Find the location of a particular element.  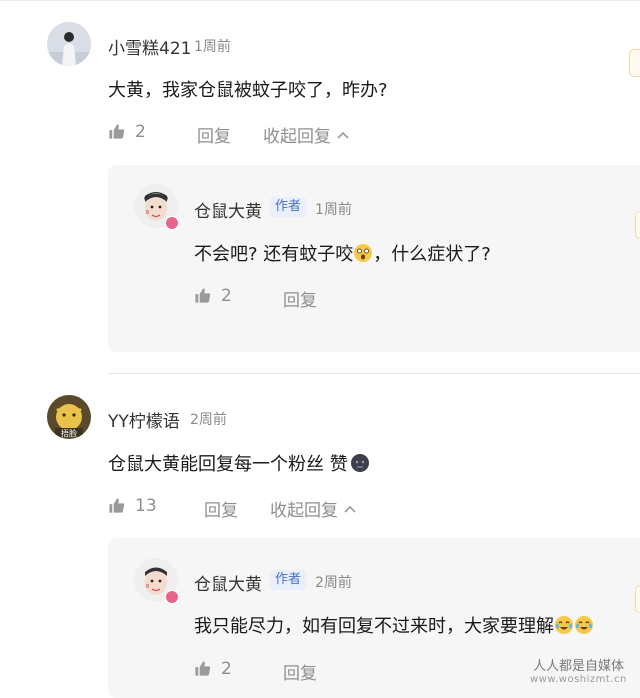

reply-text: 我只能尽力，如有回复不过来时，大家要理解 is located at coordinates (394, 625).